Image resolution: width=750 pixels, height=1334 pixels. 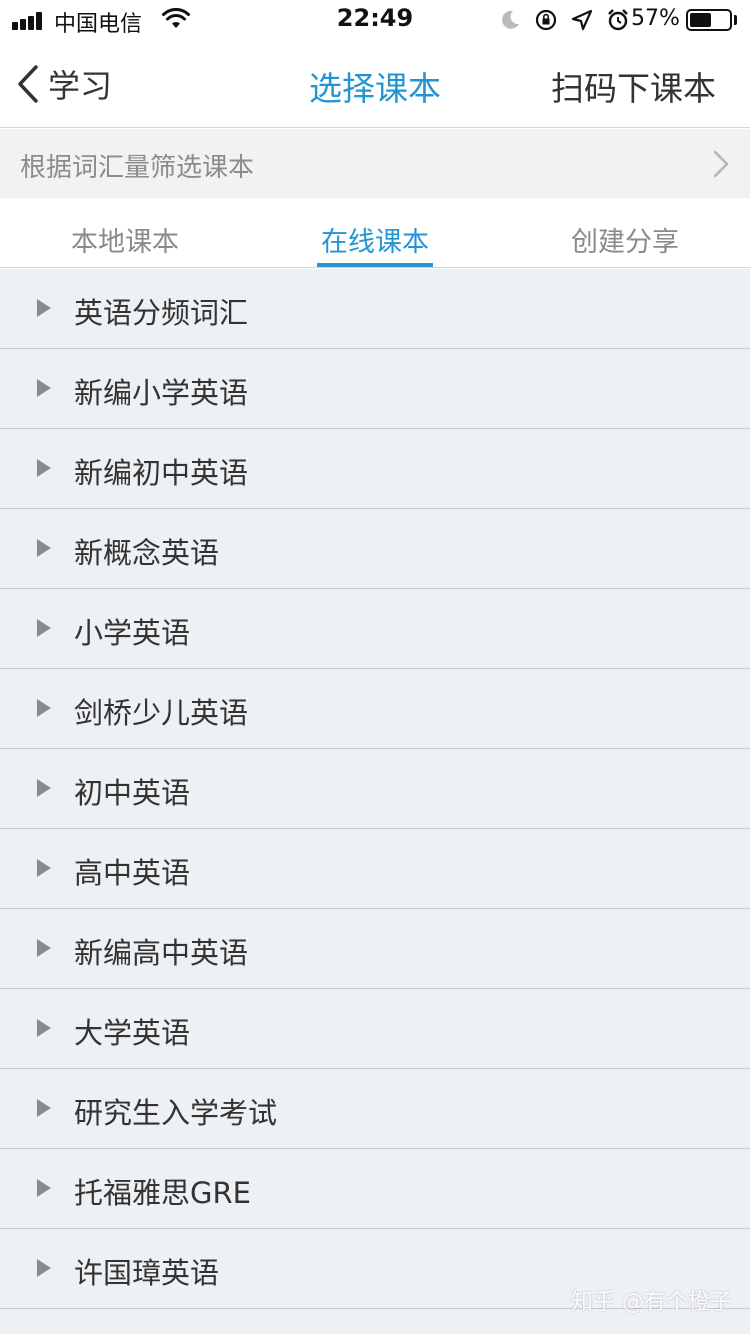 I want to click on battery-icon, so click(x=709, y=20).